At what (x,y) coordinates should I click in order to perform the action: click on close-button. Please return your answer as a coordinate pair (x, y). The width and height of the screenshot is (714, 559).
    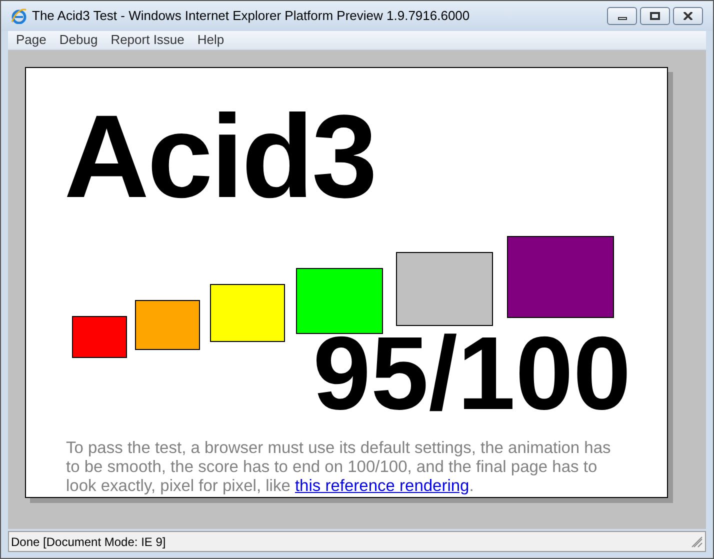
    Looking at the image, I should click on (688, 16).